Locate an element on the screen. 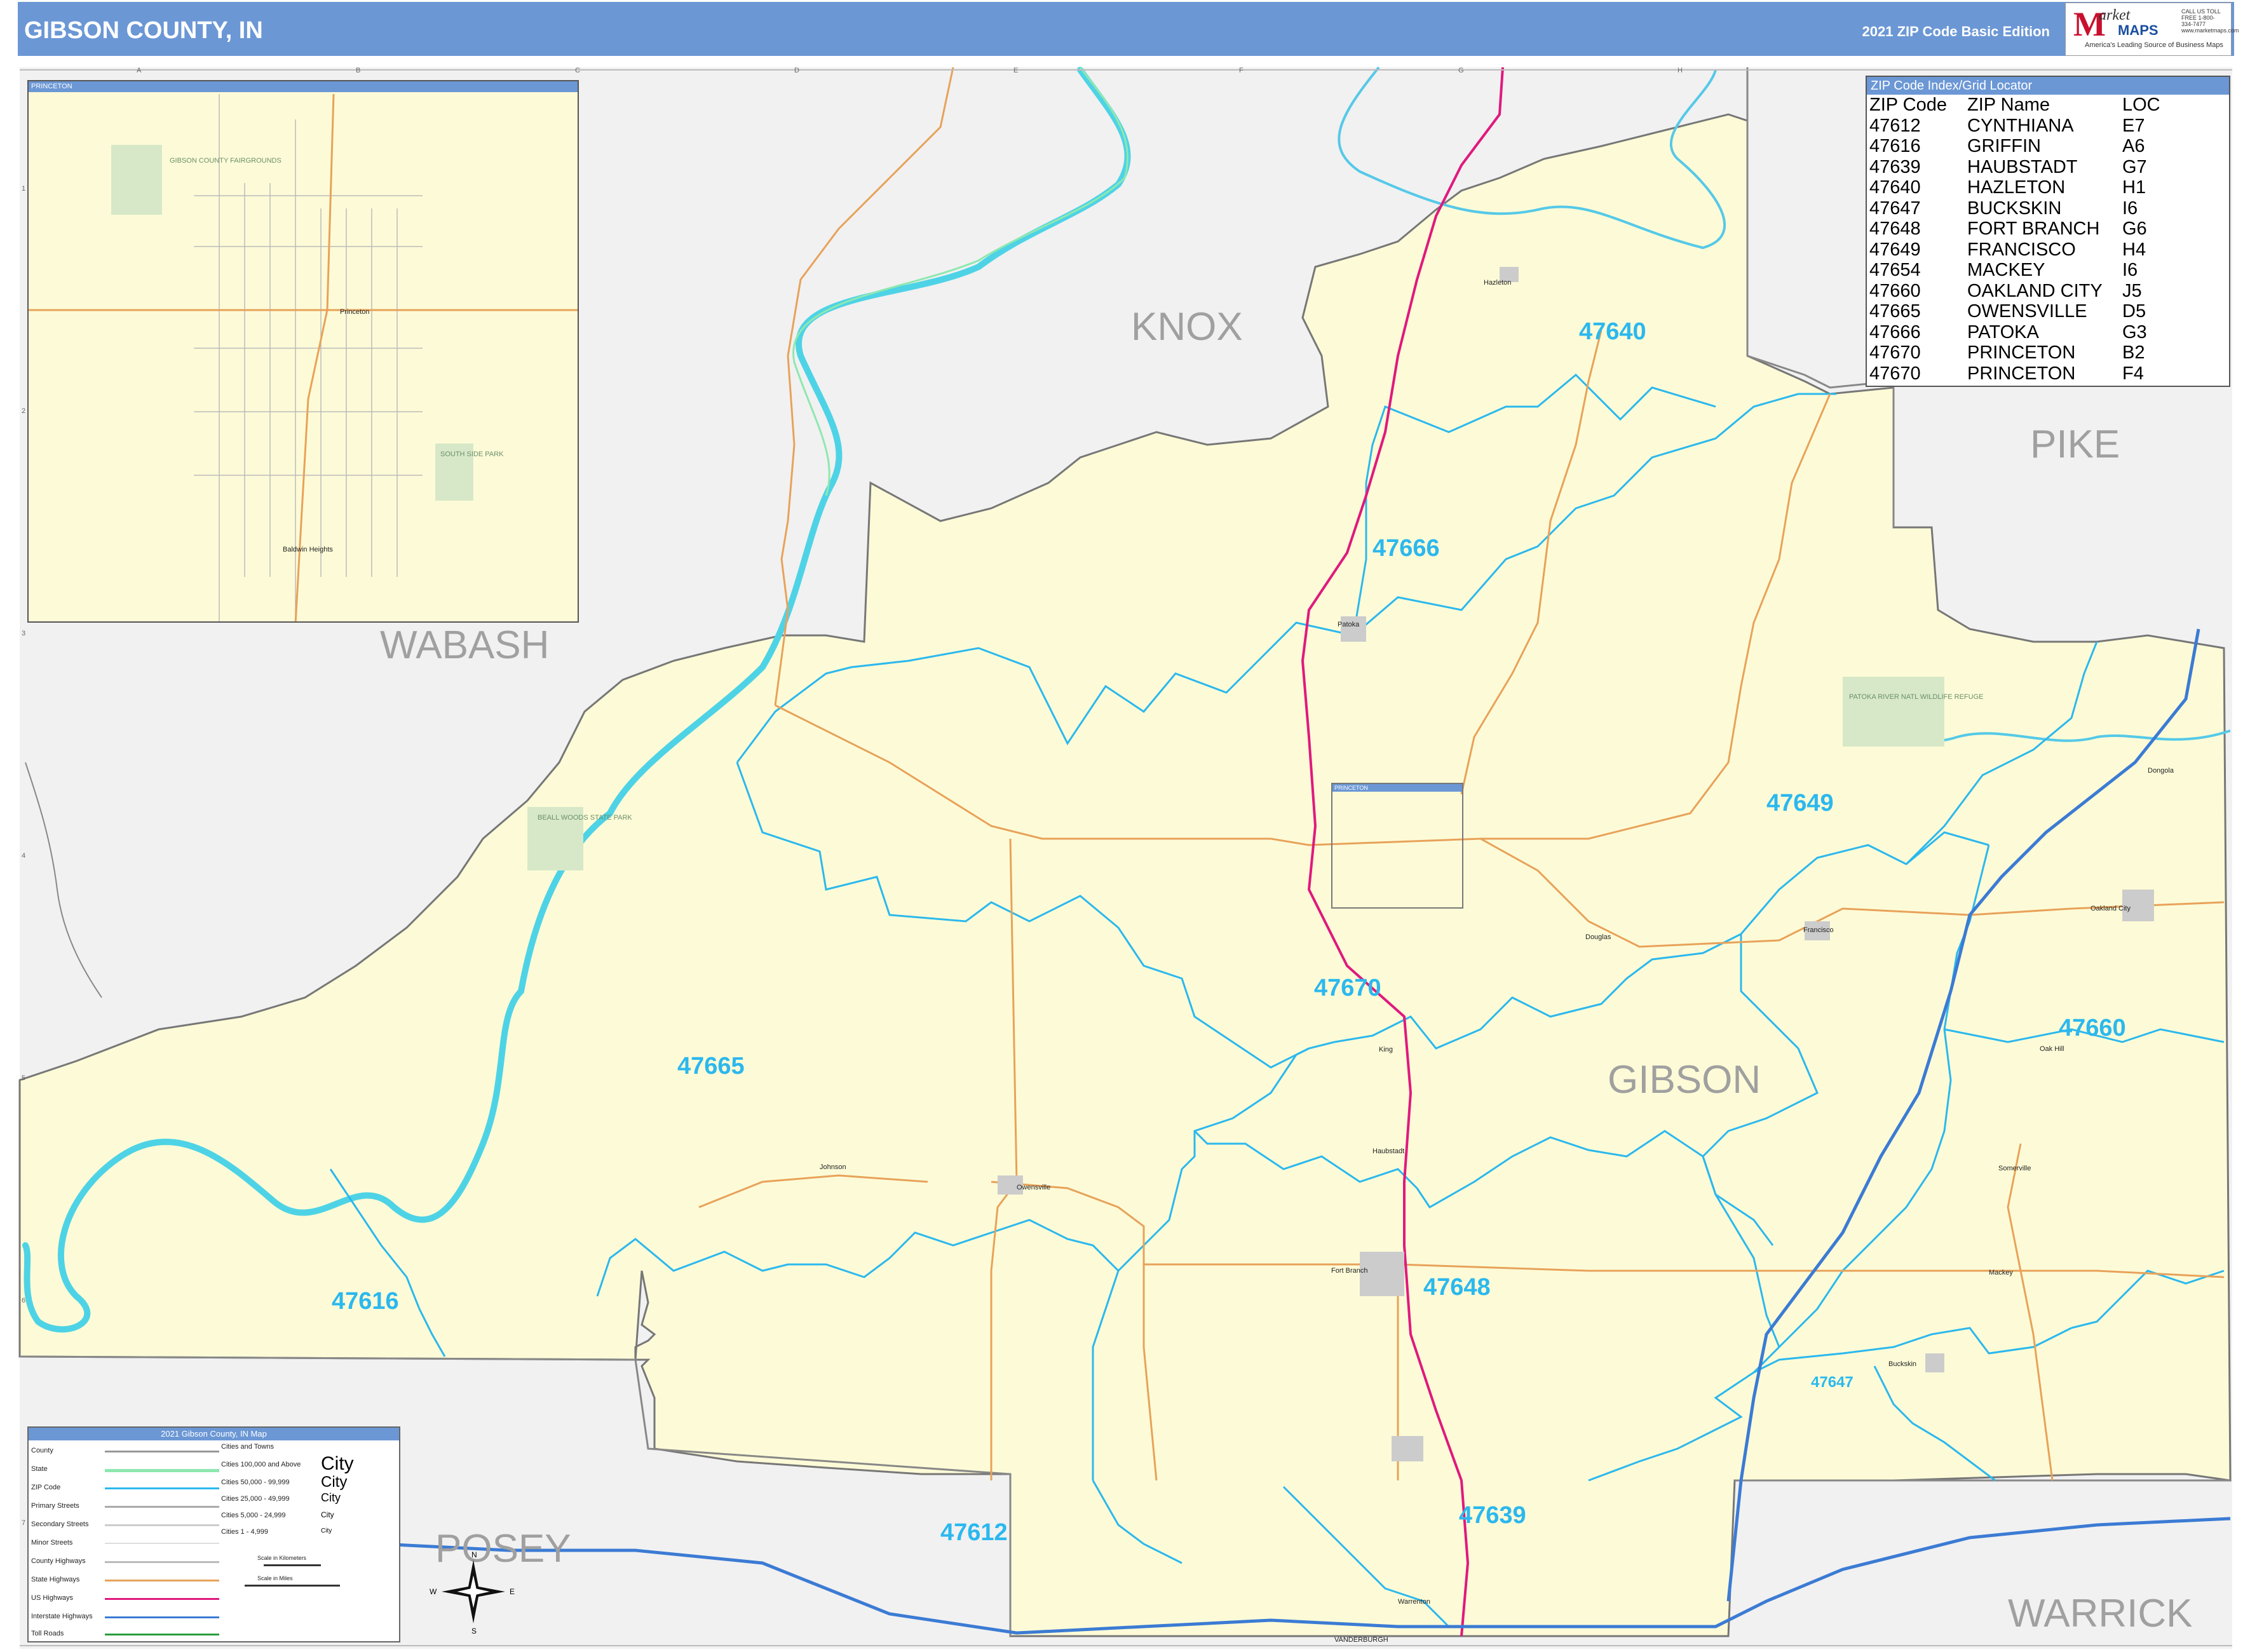 The height and width of the screenshot is (1652, 2250). zip-index-loc: E7 is located at coordinates (2133, 125).